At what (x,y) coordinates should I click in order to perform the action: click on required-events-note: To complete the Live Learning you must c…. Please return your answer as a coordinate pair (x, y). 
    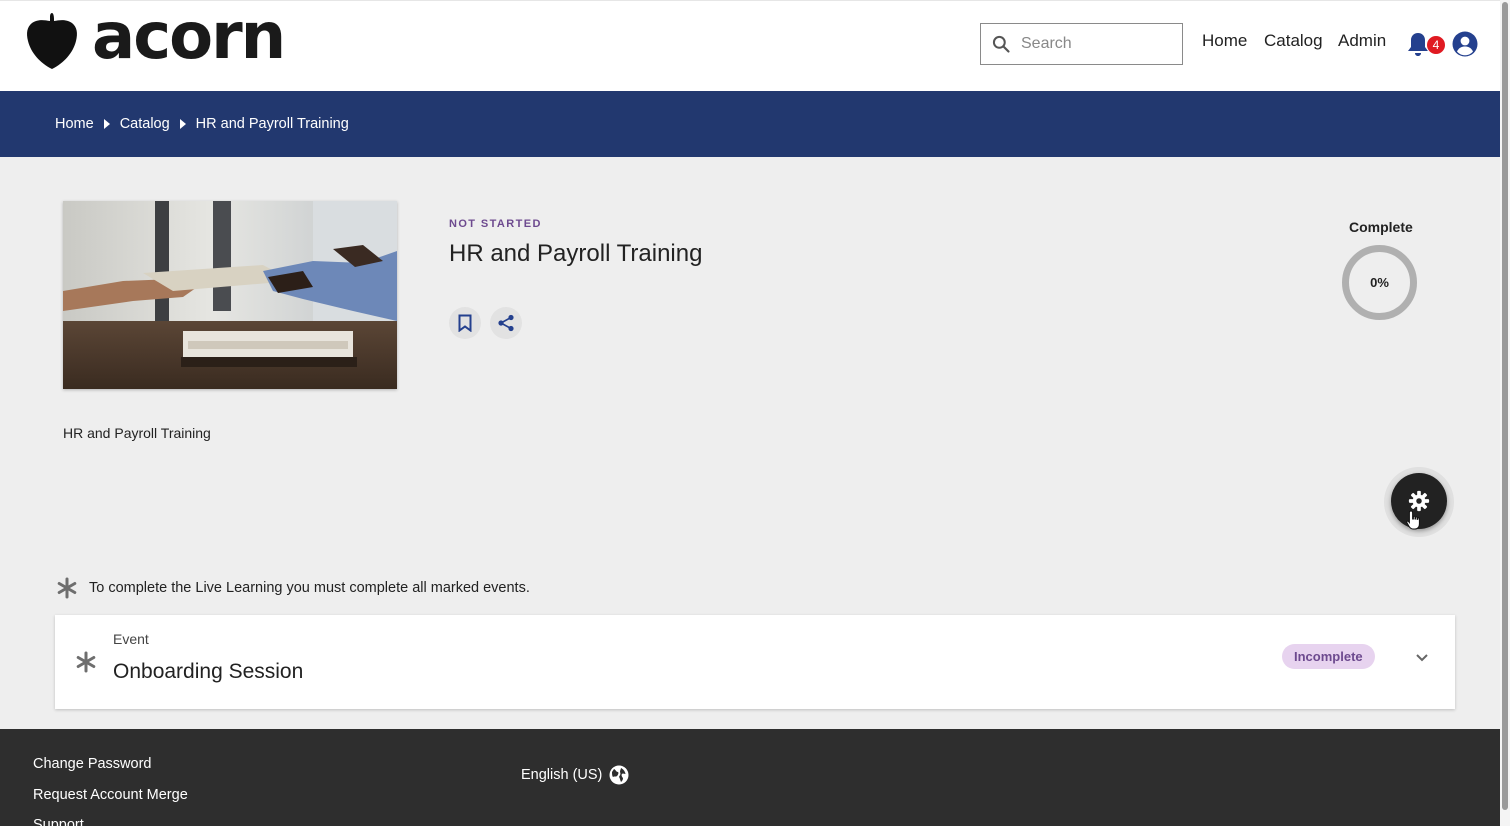
    Looking at the image, I should click on (293, 588).